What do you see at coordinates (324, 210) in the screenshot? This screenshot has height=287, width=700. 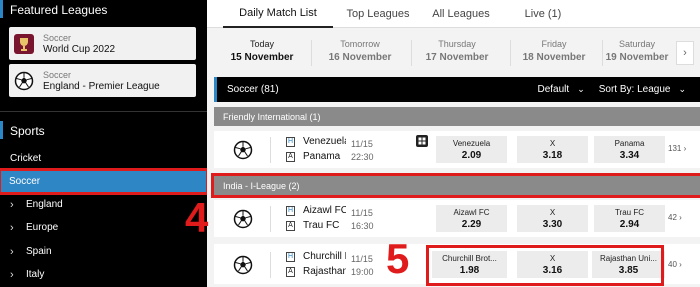 I see `home-team: Aizawl FC` at bounding box center [324, 210].